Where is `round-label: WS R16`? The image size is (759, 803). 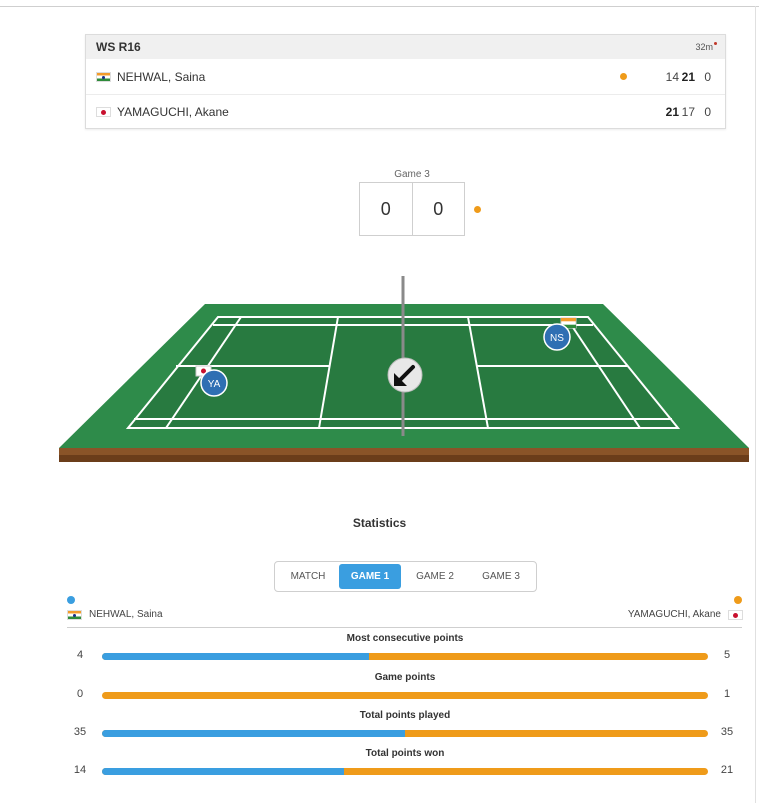
round-label: WS R16 is located at coordinates (118, 47).